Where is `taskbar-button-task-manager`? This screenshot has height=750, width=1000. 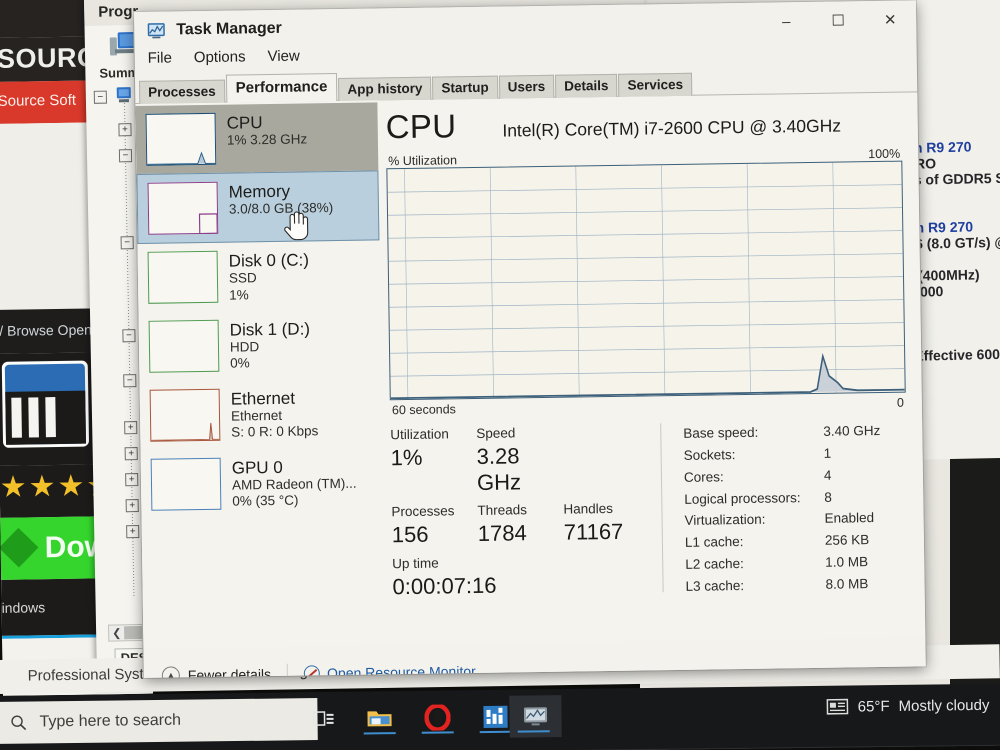 taskbar-button-task-manager is located at coordinates (535, 716).